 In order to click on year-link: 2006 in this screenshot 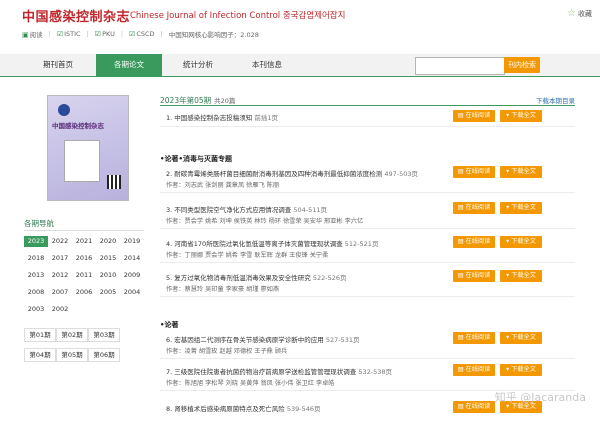, I will do `click(84, 292)`.